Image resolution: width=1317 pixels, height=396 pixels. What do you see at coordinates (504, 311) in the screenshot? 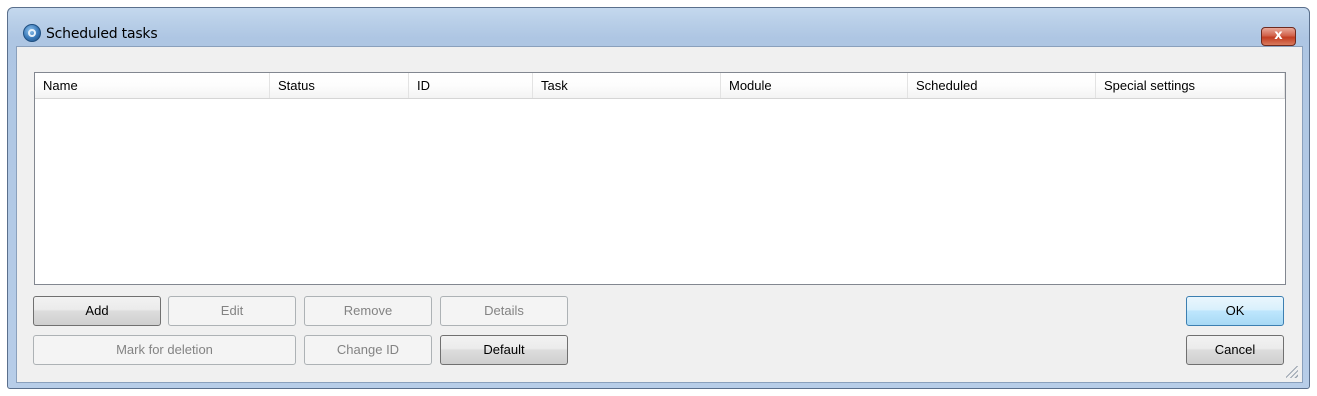
I see `details-button: Details` at bounding box center [504, 311].